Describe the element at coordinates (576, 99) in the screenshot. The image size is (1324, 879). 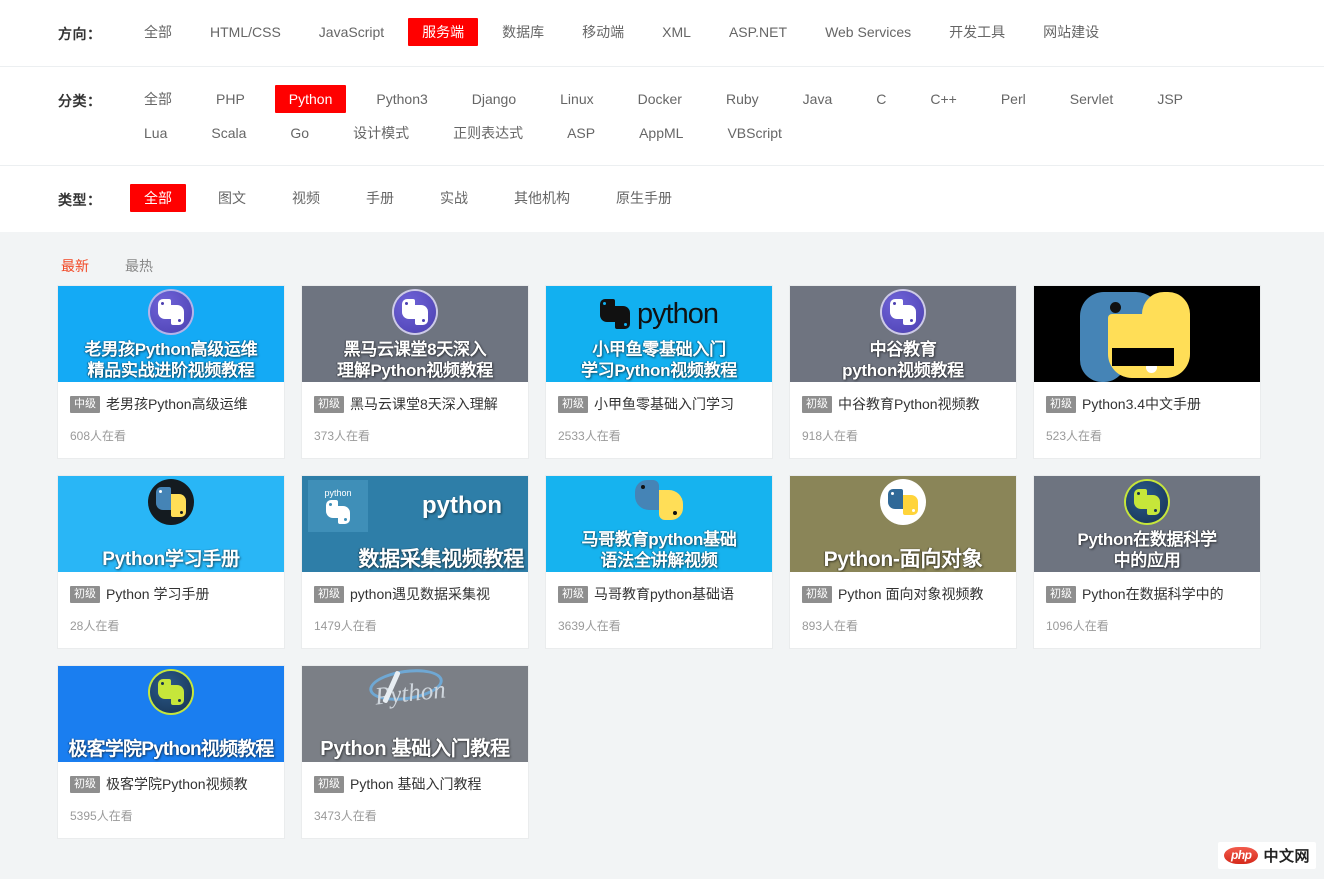
I see `filter-category-linux: Linux` at that location.